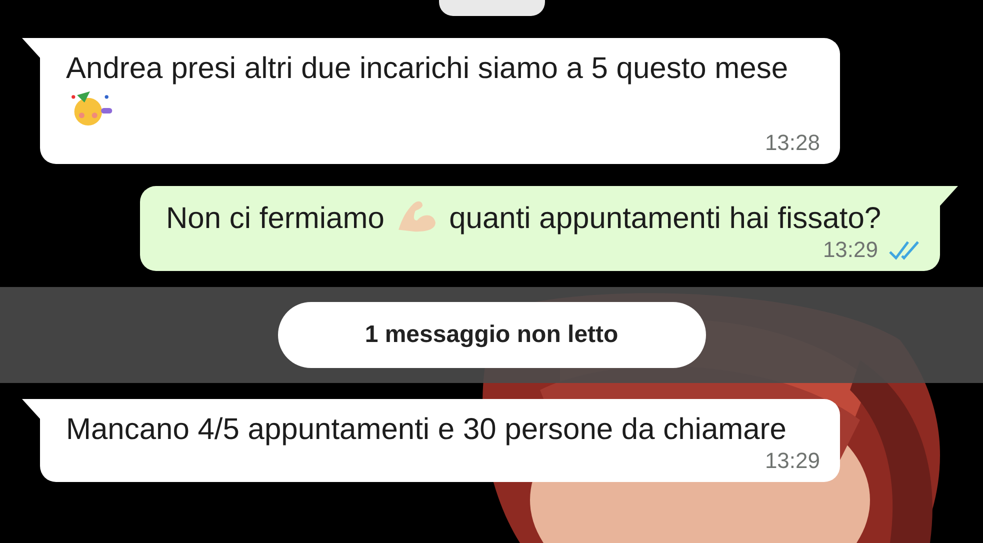 This screenshot has height=543, width=983. What do you see at coordinates (792, 143) in the screenshot?
I see `message-time: 13:28` at bounding box center [792, 143].